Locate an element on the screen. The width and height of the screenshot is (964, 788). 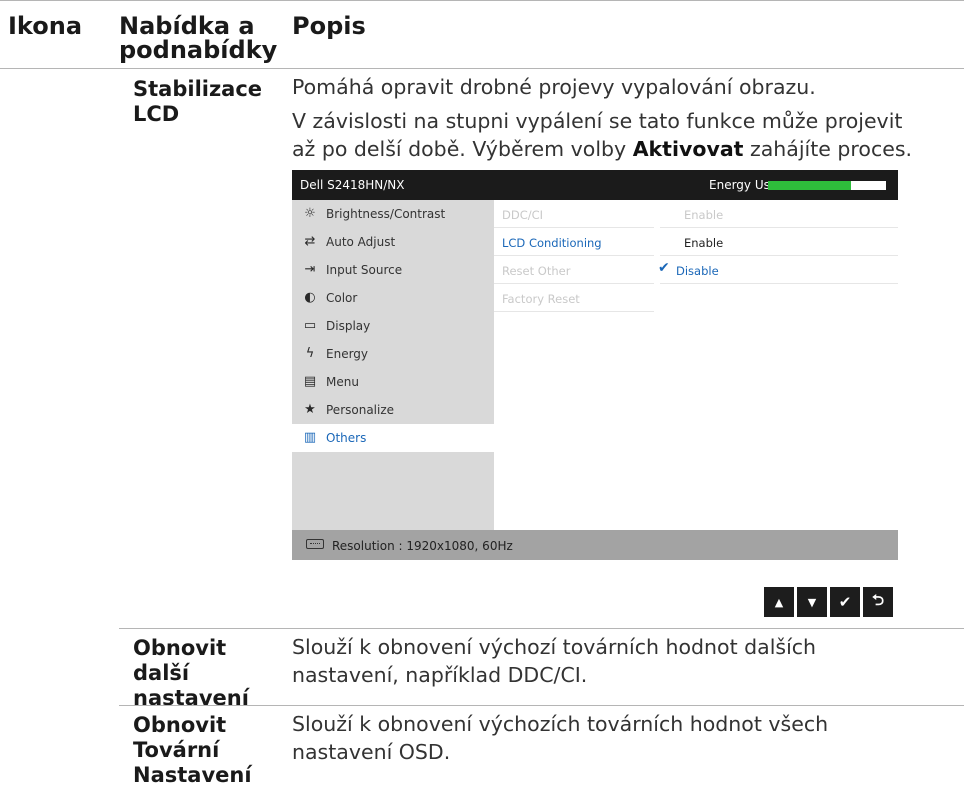
back-icon: ⮌ is located at coordinates (877, 599).